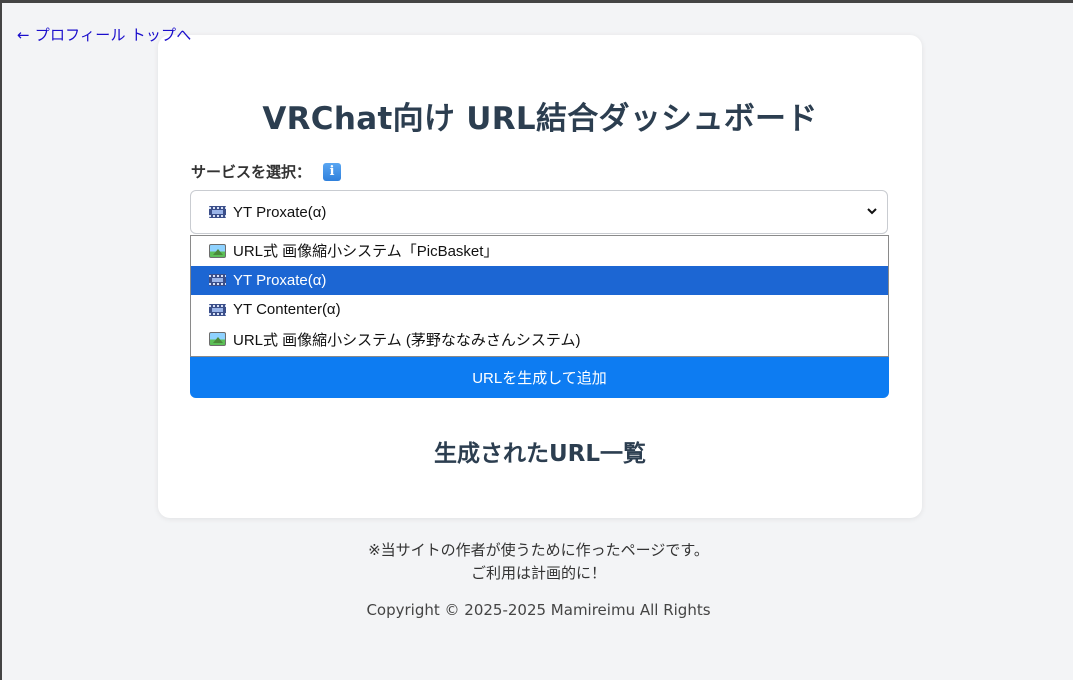 This screenshot has height=680, width=1073. What do you see at coordinates (366, 252) in the screenshot?
I see `option-label: URL式 画像縮小システム「PicBasket」` at bounding box center [366, 252].